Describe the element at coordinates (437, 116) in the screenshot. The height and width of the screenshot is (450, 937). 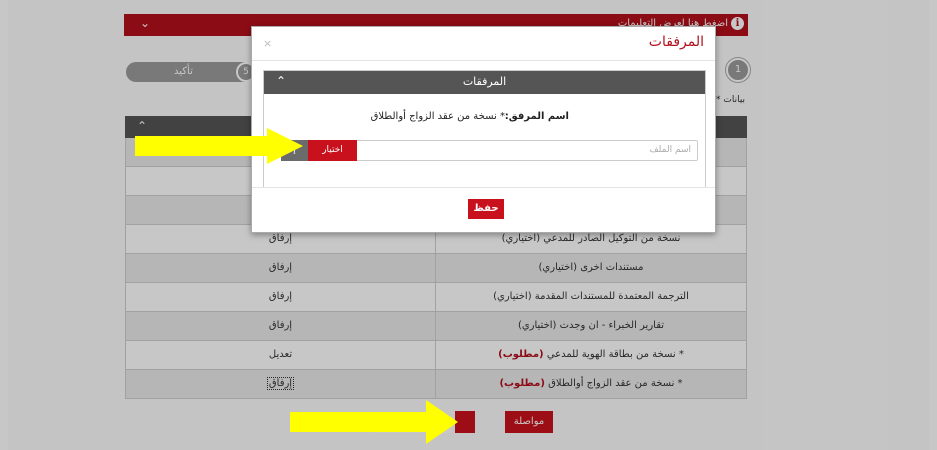
I see `attachment-name-value: * نسخة من عقد الزواج أوالطلاق` at that location.